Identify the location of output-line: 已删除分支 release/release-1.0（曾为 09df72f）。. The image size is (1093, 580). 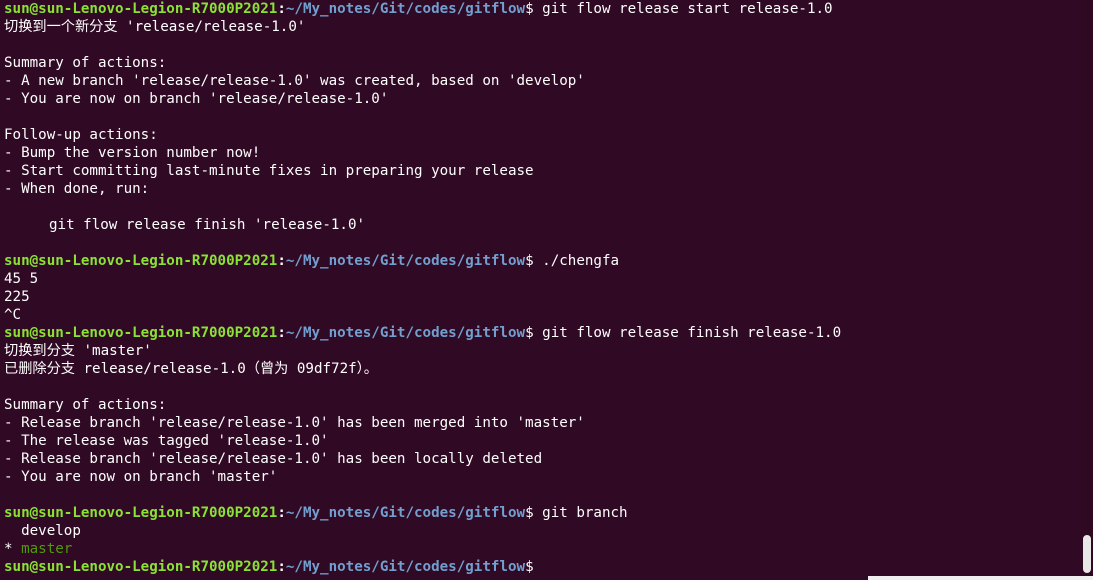
(191, 369).